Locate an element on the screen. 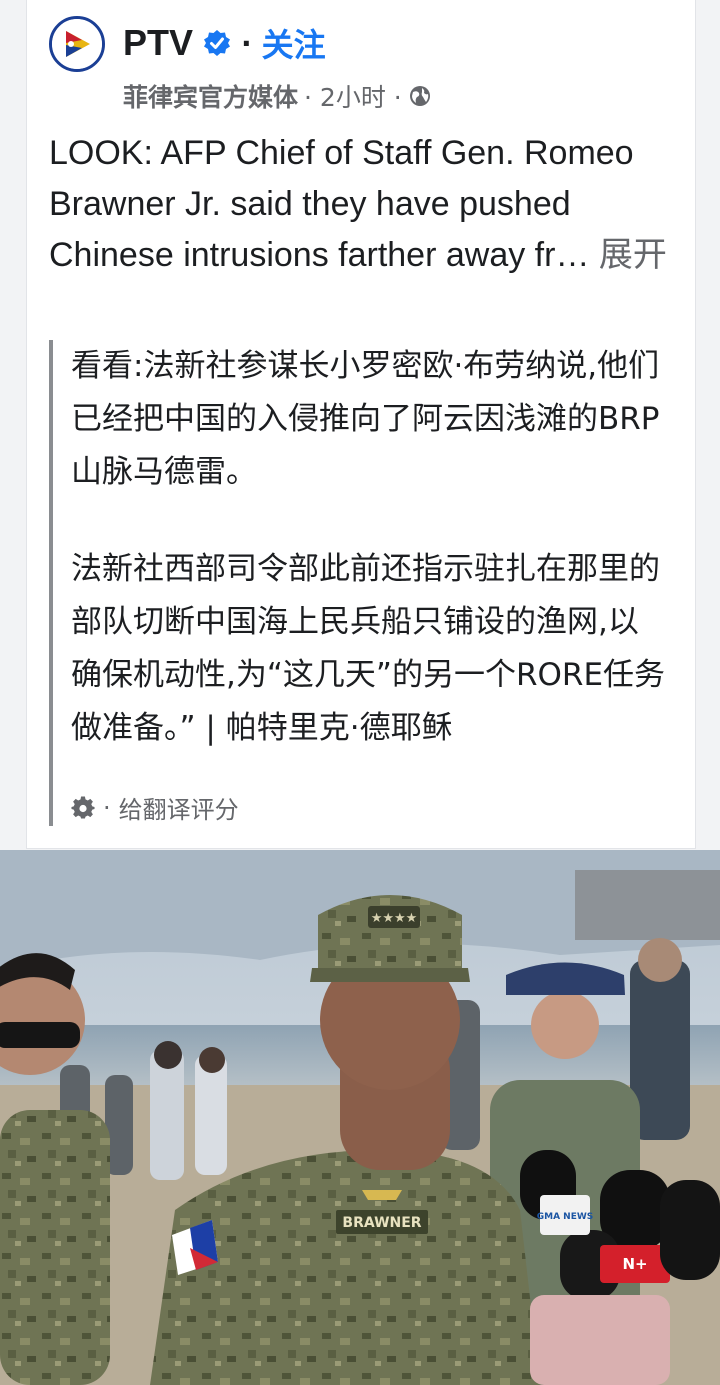 This screenshot has height=1385, width=720. ptv-logo-avatar is located at coordinates (77, 44).